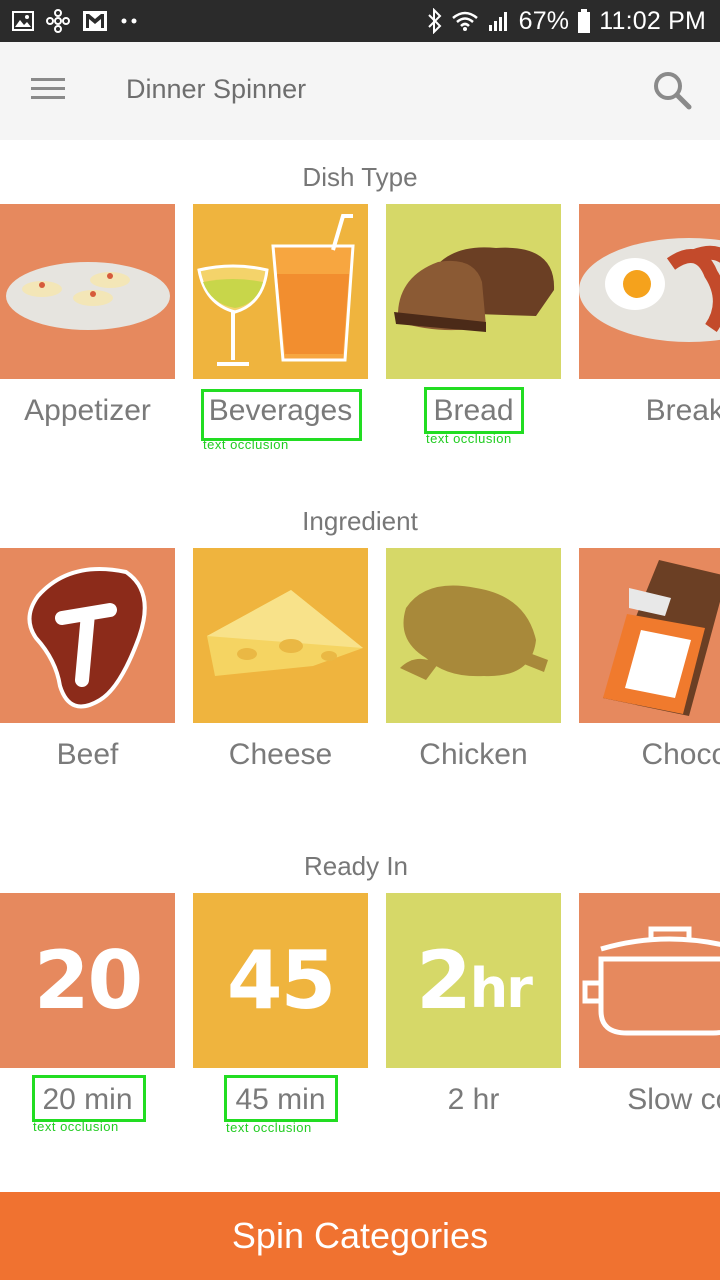 Image resolution: width=720 pixels, height=1280 pixels. Describe the element at coordinates (280, 754) in the screenshot. I see `category-label: Cheese` at that location.